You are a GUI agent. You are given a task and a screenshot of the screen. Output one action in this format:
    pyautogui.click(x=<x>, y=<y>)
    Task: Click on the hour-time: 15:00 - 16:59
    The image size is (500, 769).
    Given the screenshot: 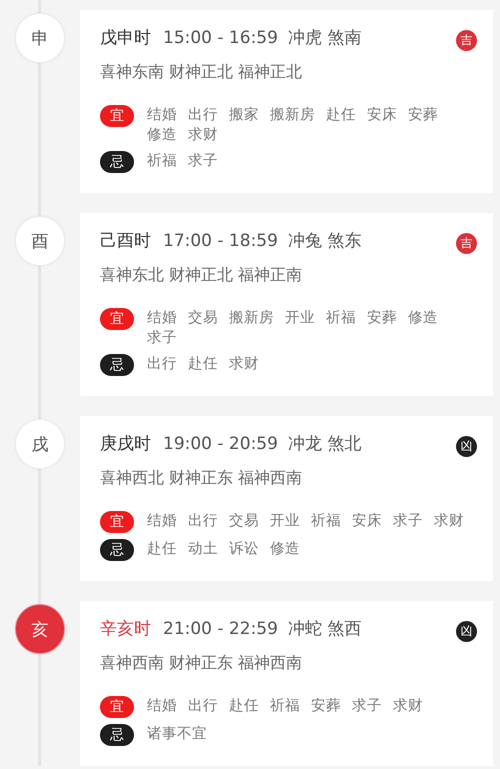 What is the action you would take?
    pyautogui.click(x=220, y=38)
    